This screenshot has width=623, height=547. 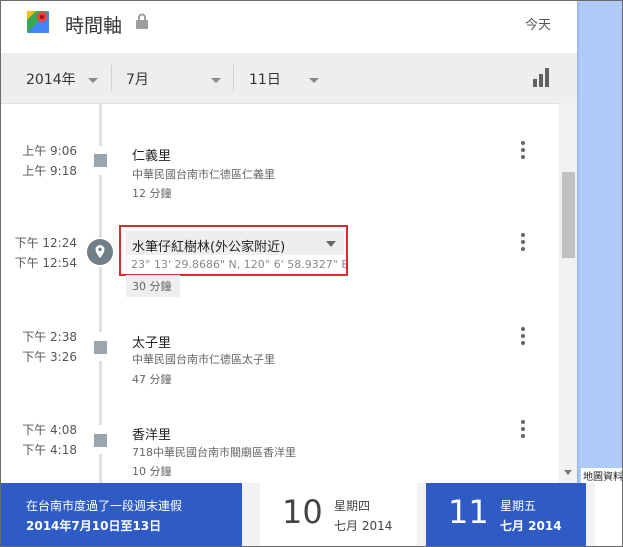 I want to click on start-time: 下午 4:08, so click(x=49, y=430).